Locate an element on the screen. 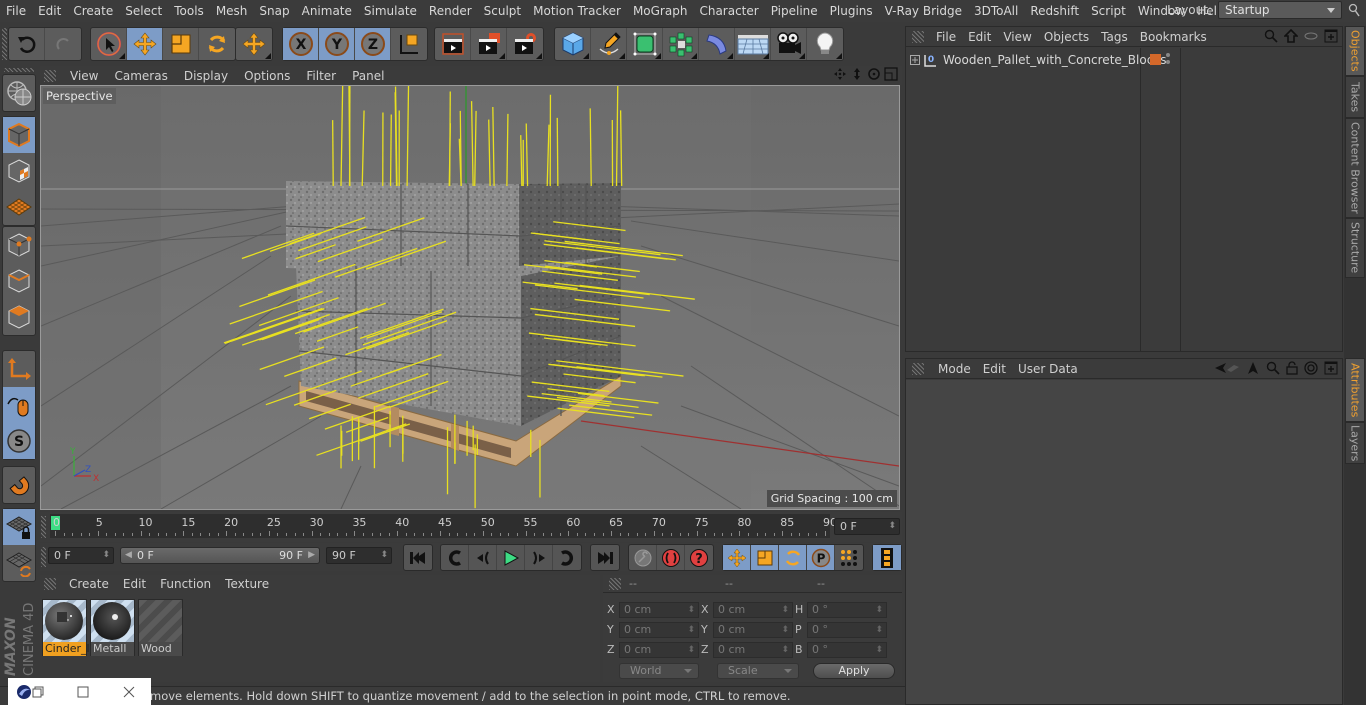 This screenshot has height=705, width=1366. new-panel-icon is located at coordinates (1331, 36).